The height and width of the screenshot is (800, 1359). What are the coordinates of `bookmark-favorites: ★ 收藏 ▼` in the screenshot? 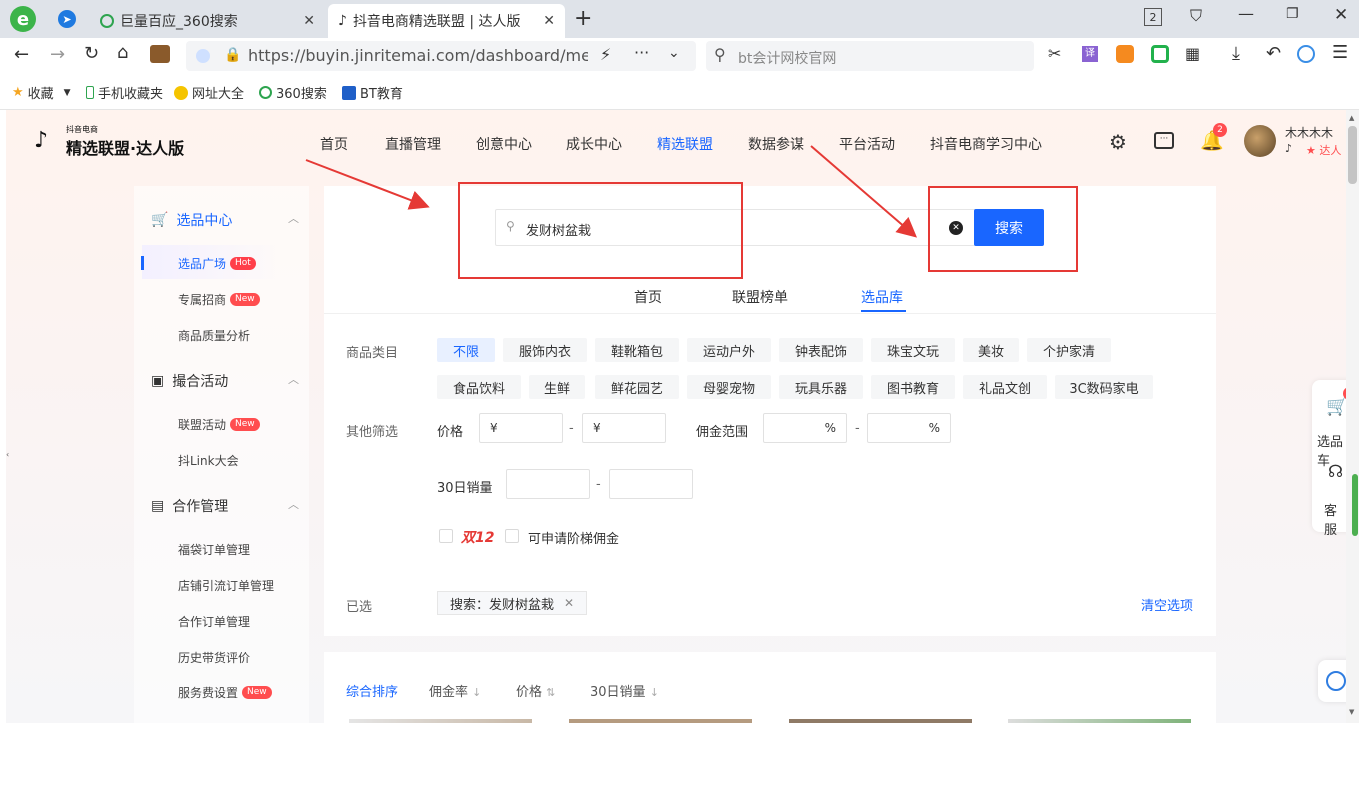 It's located at (41, 92).